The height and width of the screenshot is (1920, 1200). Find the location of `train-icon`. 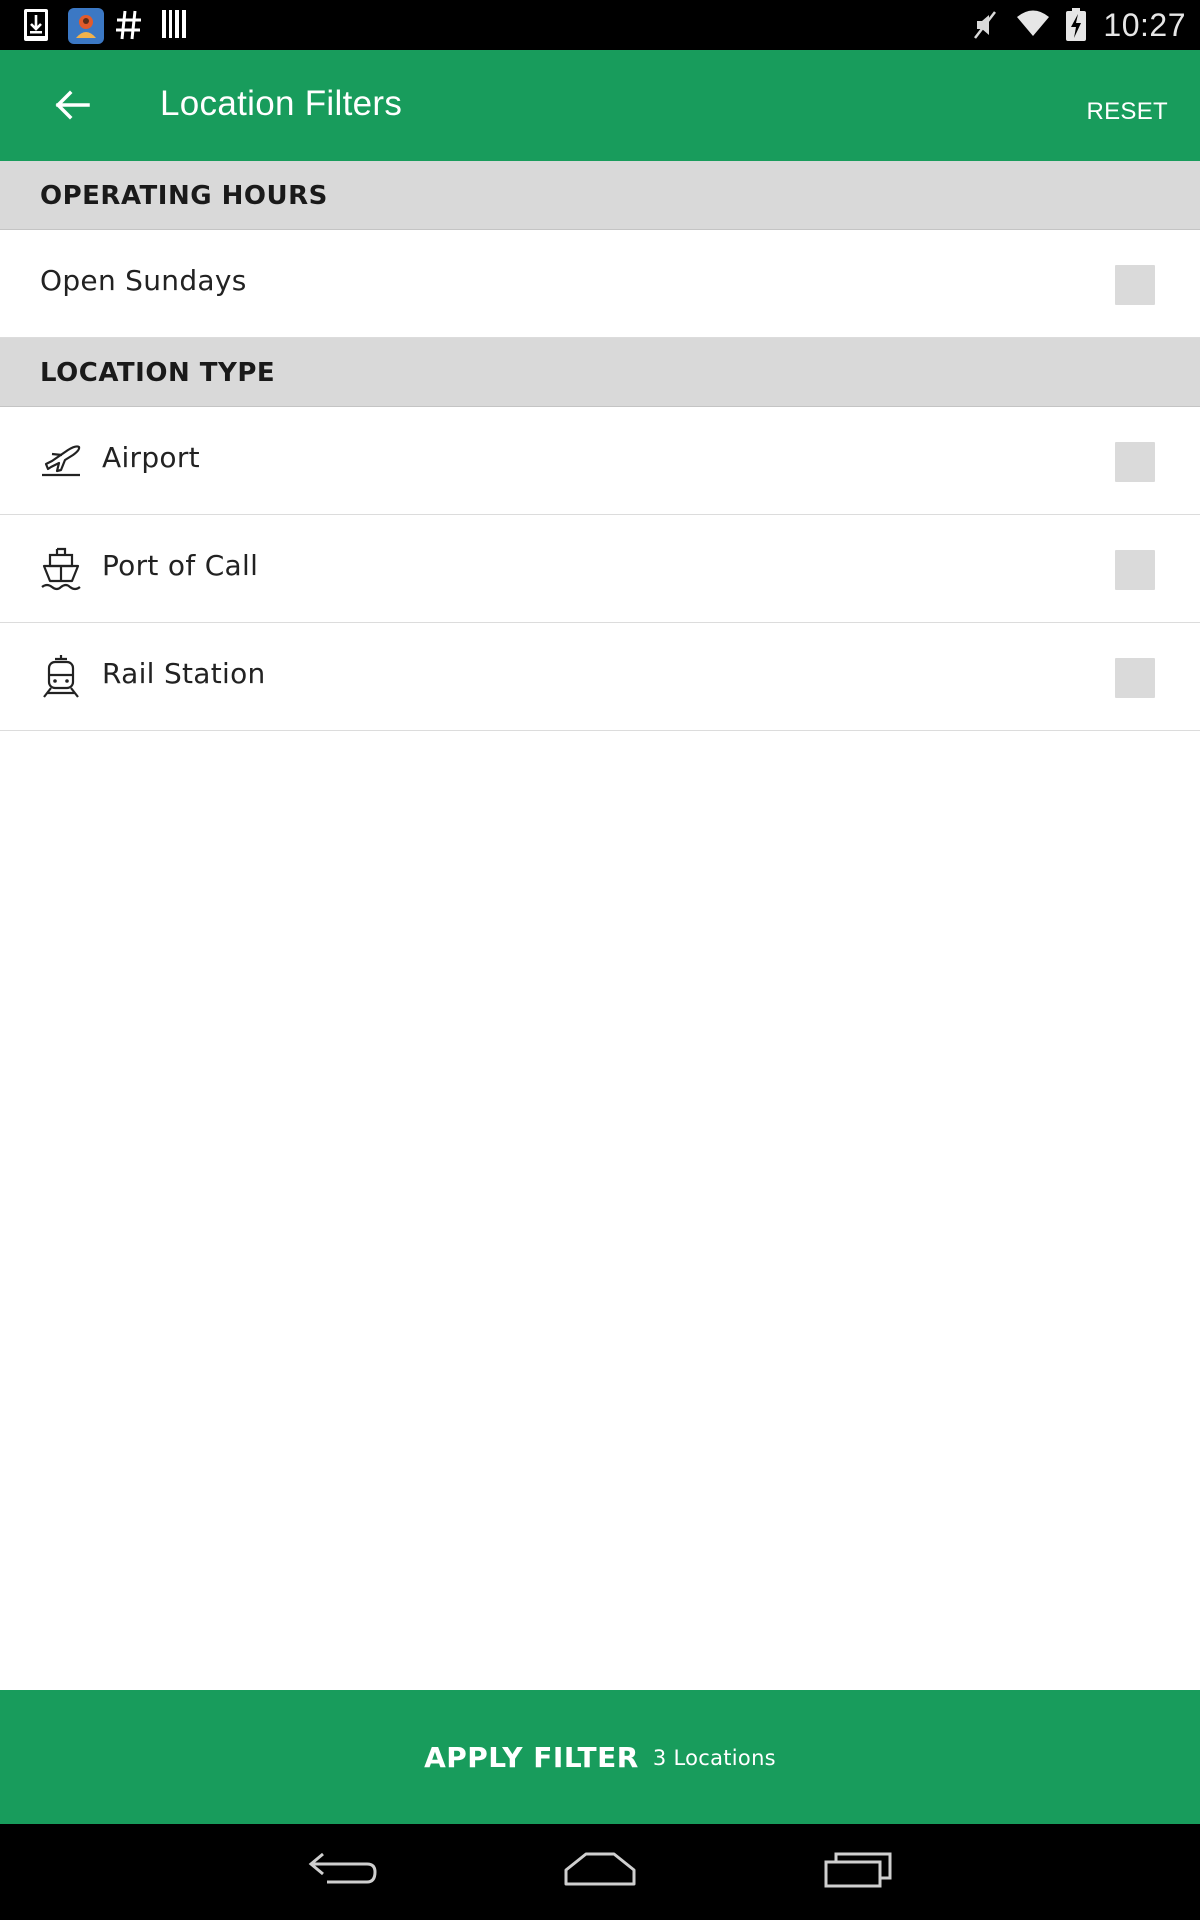

train-icon is located at coordinates (61, 676).